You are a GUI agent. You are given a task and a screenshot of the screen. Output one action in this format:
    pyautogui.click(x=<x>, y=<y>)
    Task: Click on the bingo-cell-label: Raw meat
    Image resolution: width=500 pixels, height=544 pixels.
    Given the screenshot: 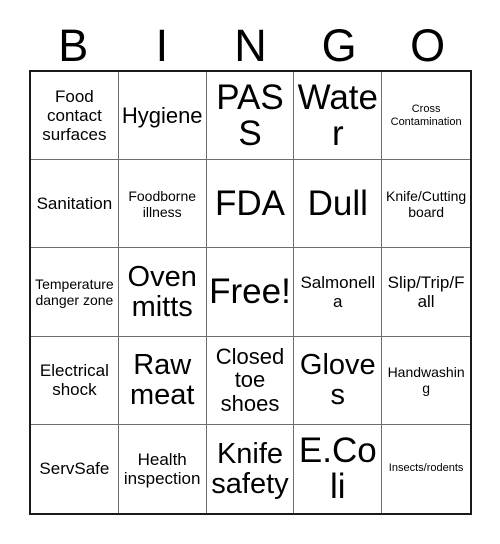 What is the action you would take?
    pyautogui.click(x=162, y=380)
    